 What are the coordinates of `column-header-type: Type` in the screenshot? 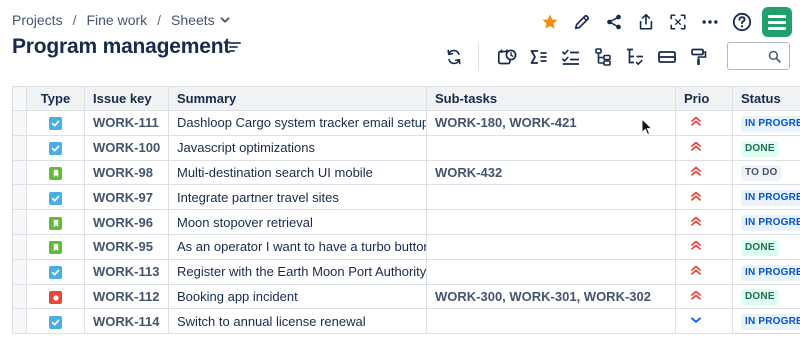 It's located at (55, 98).